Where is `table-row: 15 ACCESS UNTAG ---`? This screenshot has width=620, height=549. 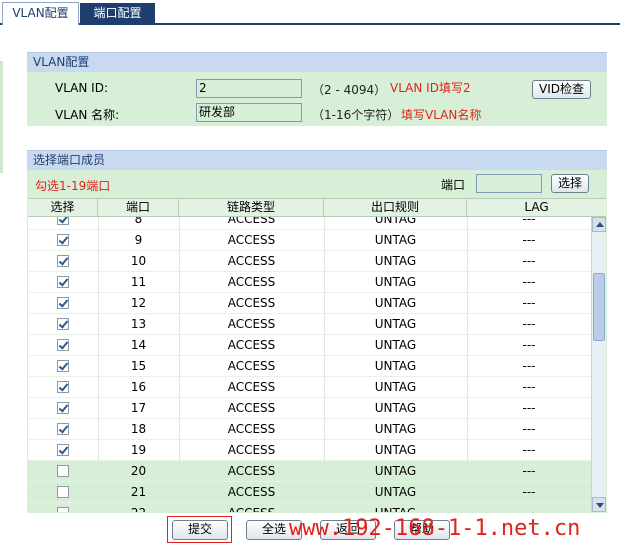 table-row: 15 ACCESS UNTAG --- is located at coordinates (309, 366).